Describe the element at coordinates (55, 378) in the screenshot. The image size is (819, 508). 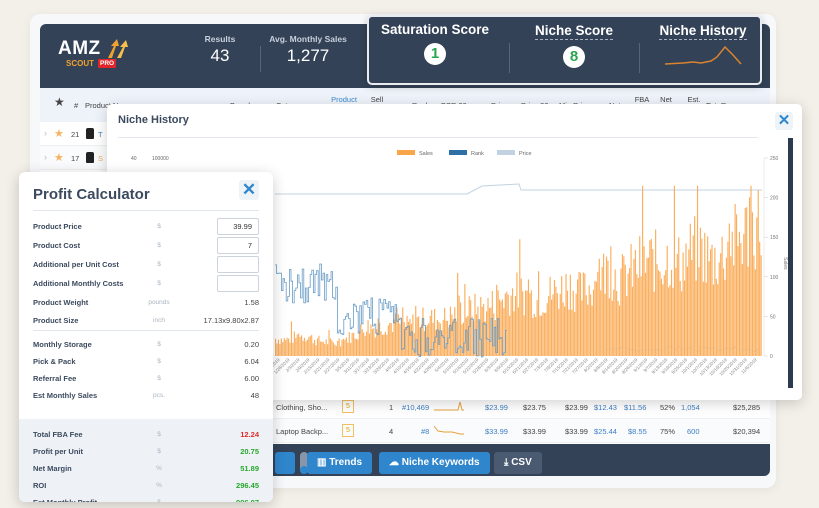
I see `calc-label: Referral Fee` at that location.